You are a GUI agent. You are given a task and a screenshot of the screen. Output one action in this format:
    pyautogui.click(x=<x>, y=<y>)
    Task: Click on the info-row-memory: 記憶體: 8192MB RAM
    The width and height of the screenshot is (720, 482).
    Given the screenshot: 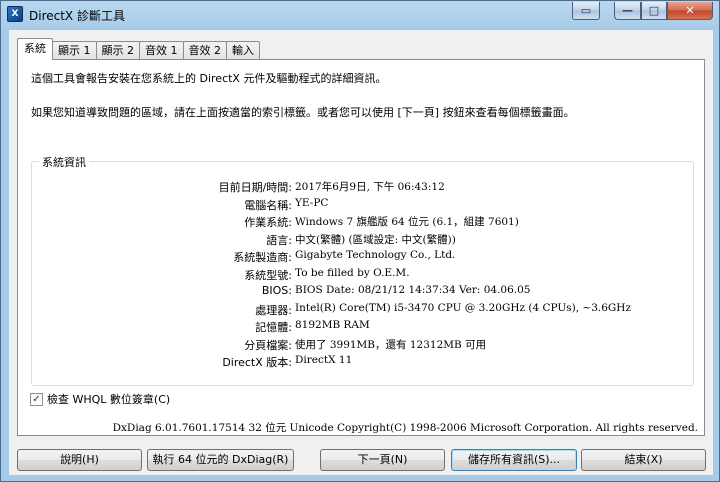 What is the action you would take?
    pyautogui.click(x=362, y=327)
    